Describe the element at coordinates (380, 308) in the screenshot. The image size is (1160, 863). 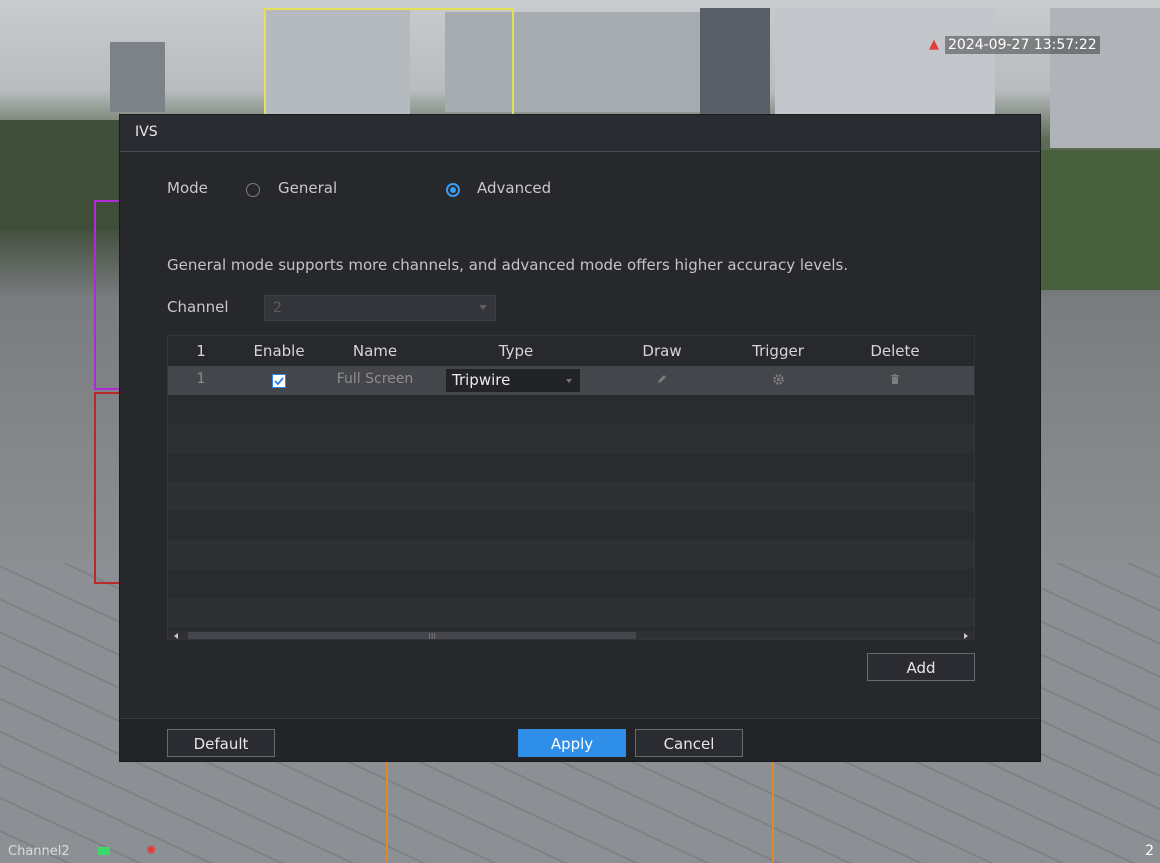
I see `channel-select: 2` at that location.